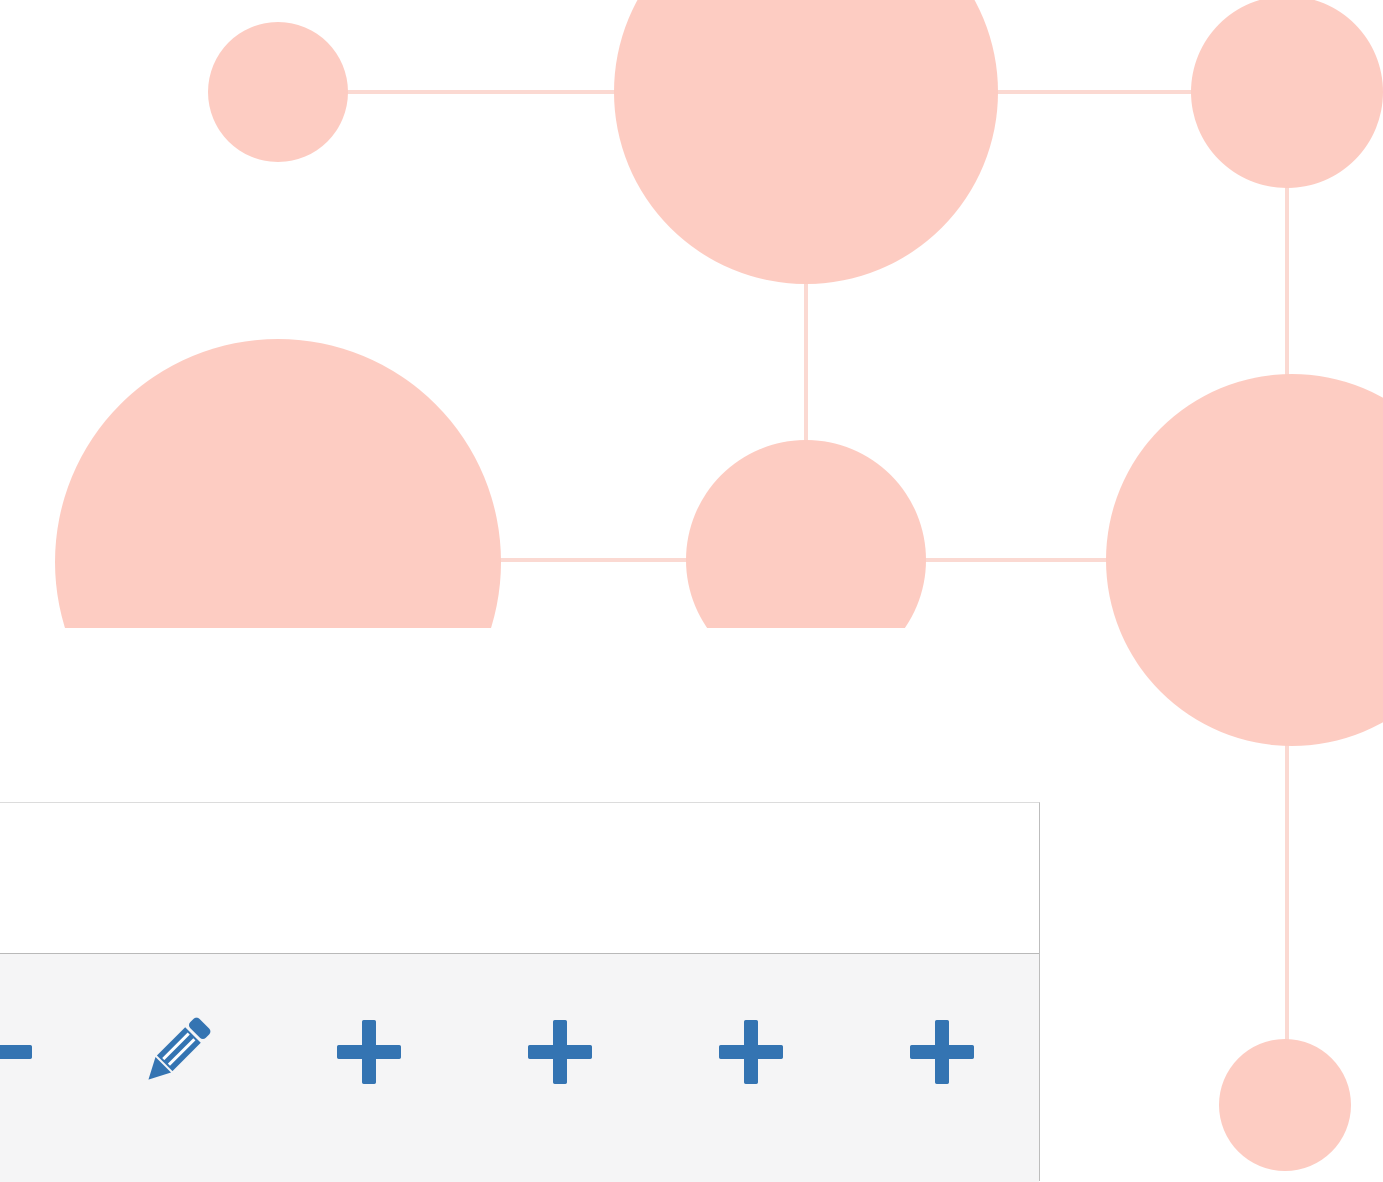 This screenshot has height=1182, width=1383. I want to click on panel-toolbar, so click(519, 1068).